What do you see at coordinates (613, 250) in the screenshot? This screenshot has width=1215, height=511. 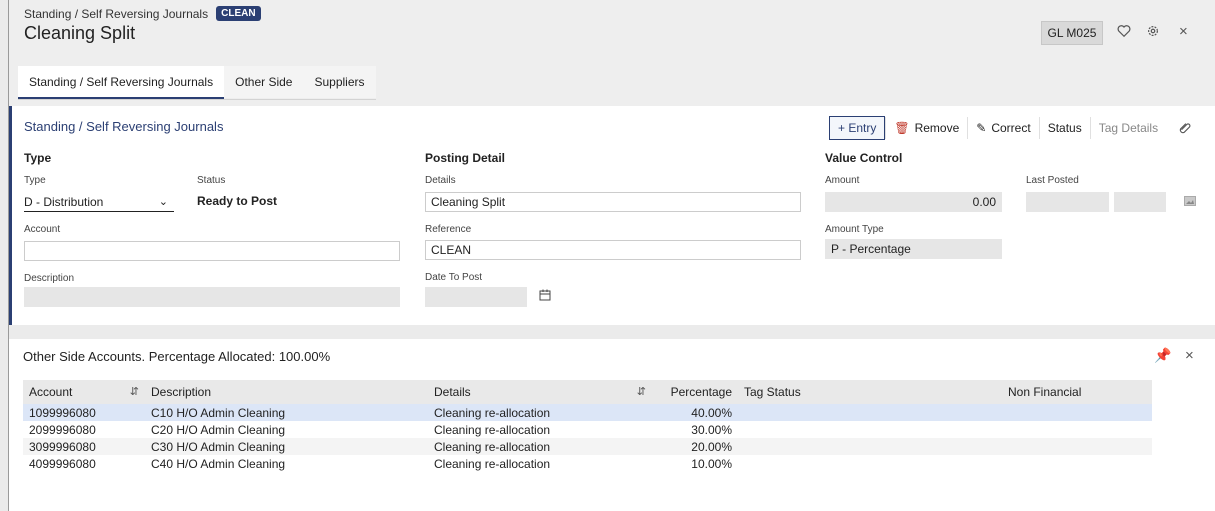 I see `reference-input: CLEAN` at bounding box center [613, 250].